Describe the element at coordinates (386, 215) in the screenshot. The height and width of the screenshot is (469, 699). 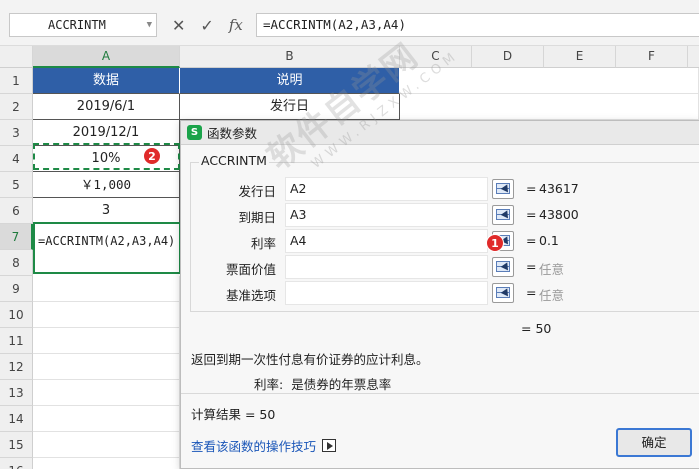
I see `arg-input-maturity: A3` at that location.